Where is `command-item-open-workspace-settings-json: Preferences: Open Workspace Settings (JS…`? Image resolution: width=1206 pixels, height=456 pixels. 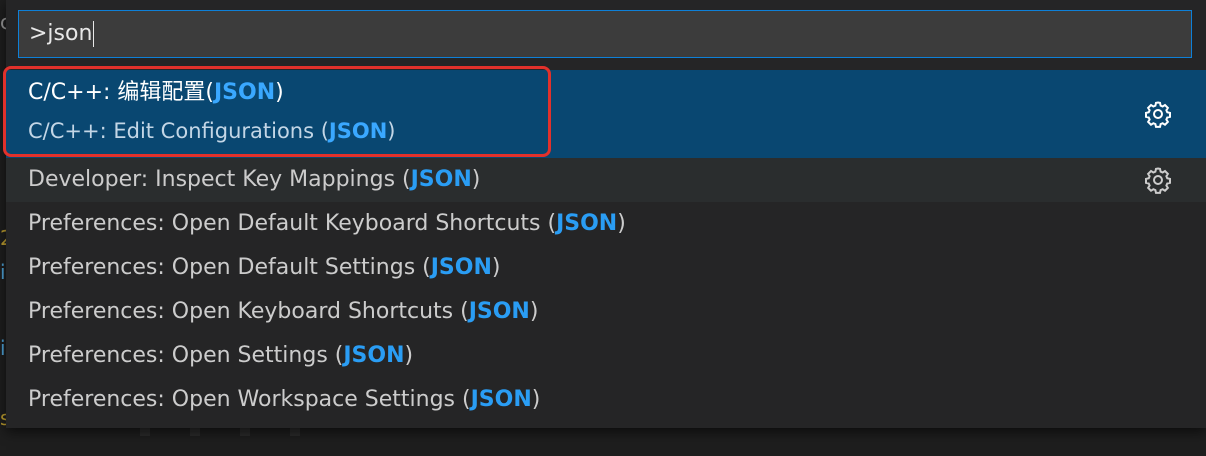
command-item-open-workspace-settings-json: Preferences: Open Workspace Settings (JS… is located at coordinates (606, 400).